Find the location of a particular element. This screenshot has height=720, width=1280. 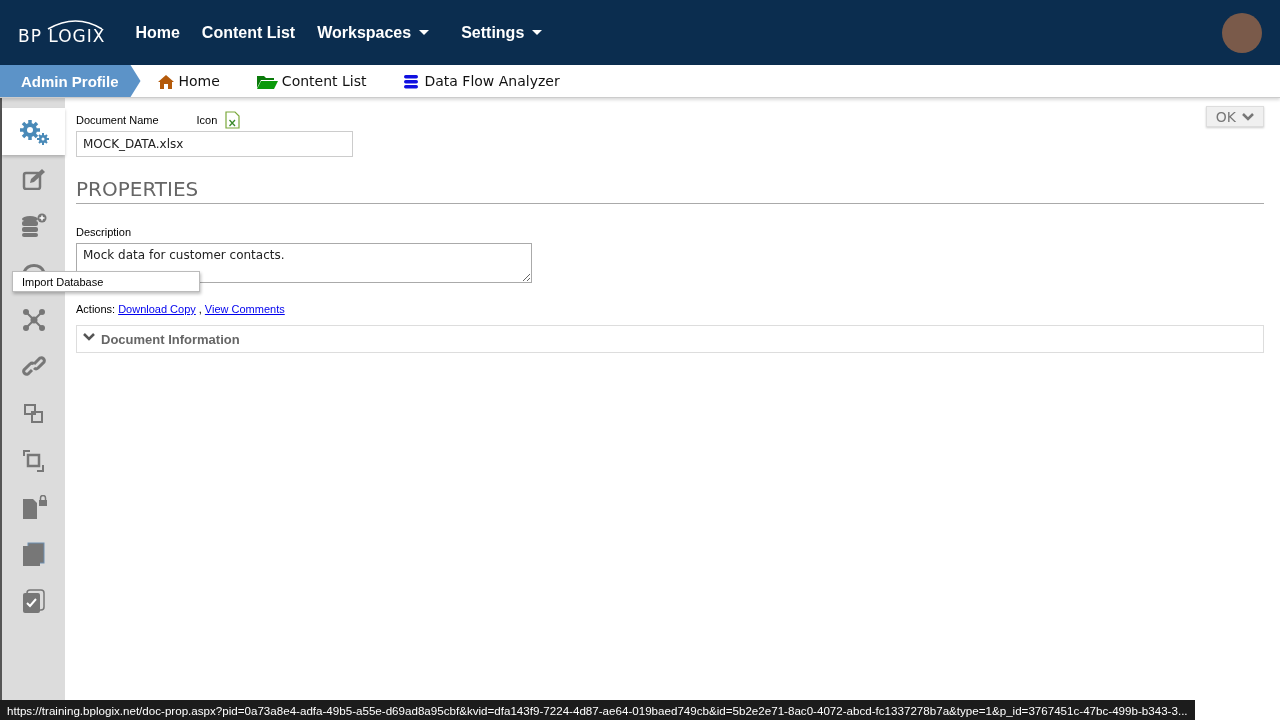

overlapping-squares-icon is located at coordinates (33, 460).